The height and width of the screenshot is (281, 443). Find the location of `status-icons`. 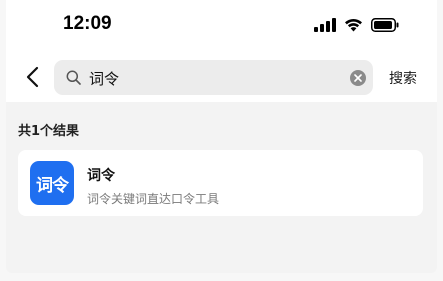

status-icons is located at coordinates (356, 25).